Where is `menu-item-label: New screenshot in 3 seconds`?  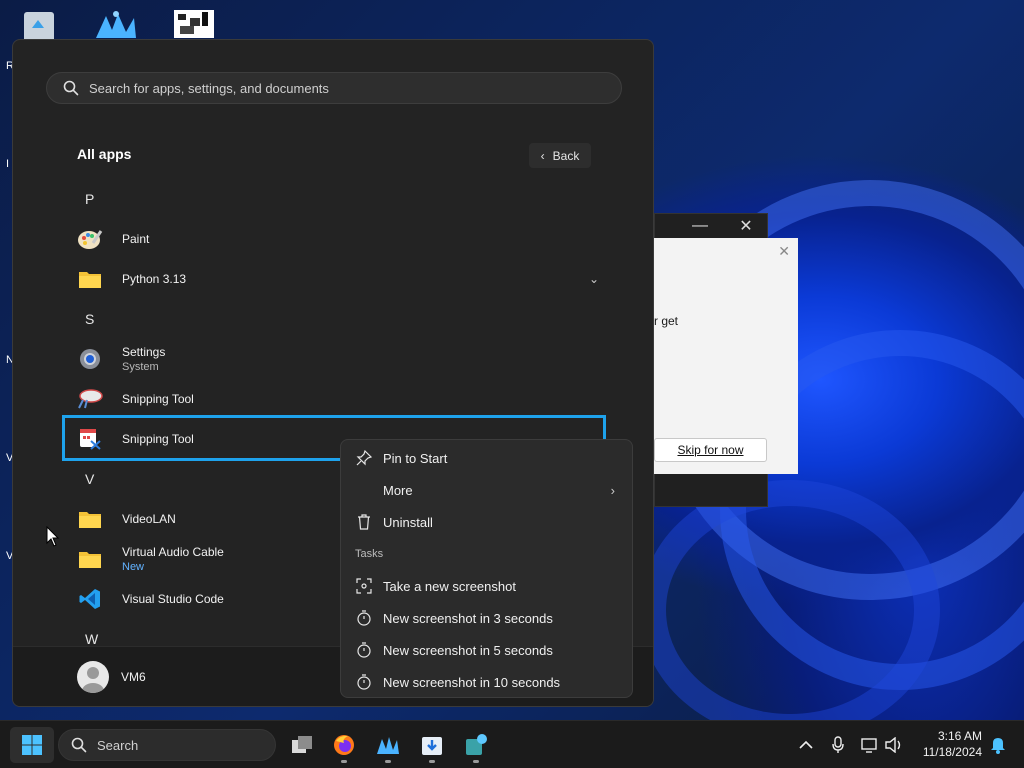
menu-item-label: New screenshot in 3 seconds is located at coordinates (468, 618).